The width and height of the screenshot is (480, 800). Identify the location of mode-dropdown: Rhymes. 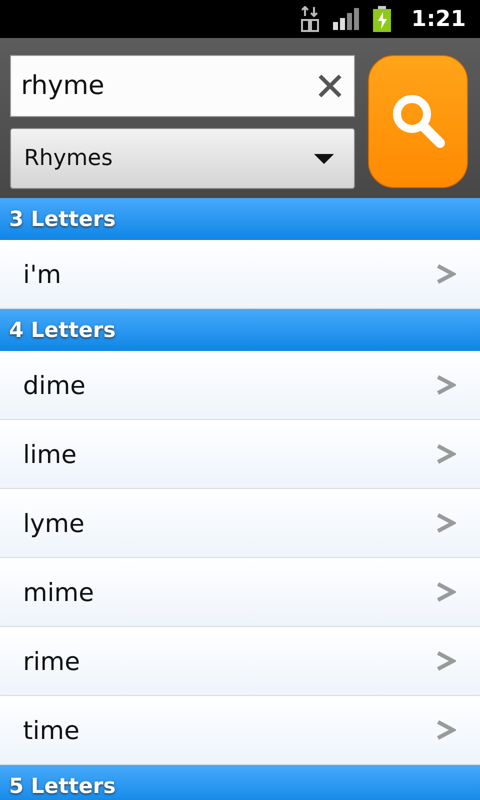
(182, 158).